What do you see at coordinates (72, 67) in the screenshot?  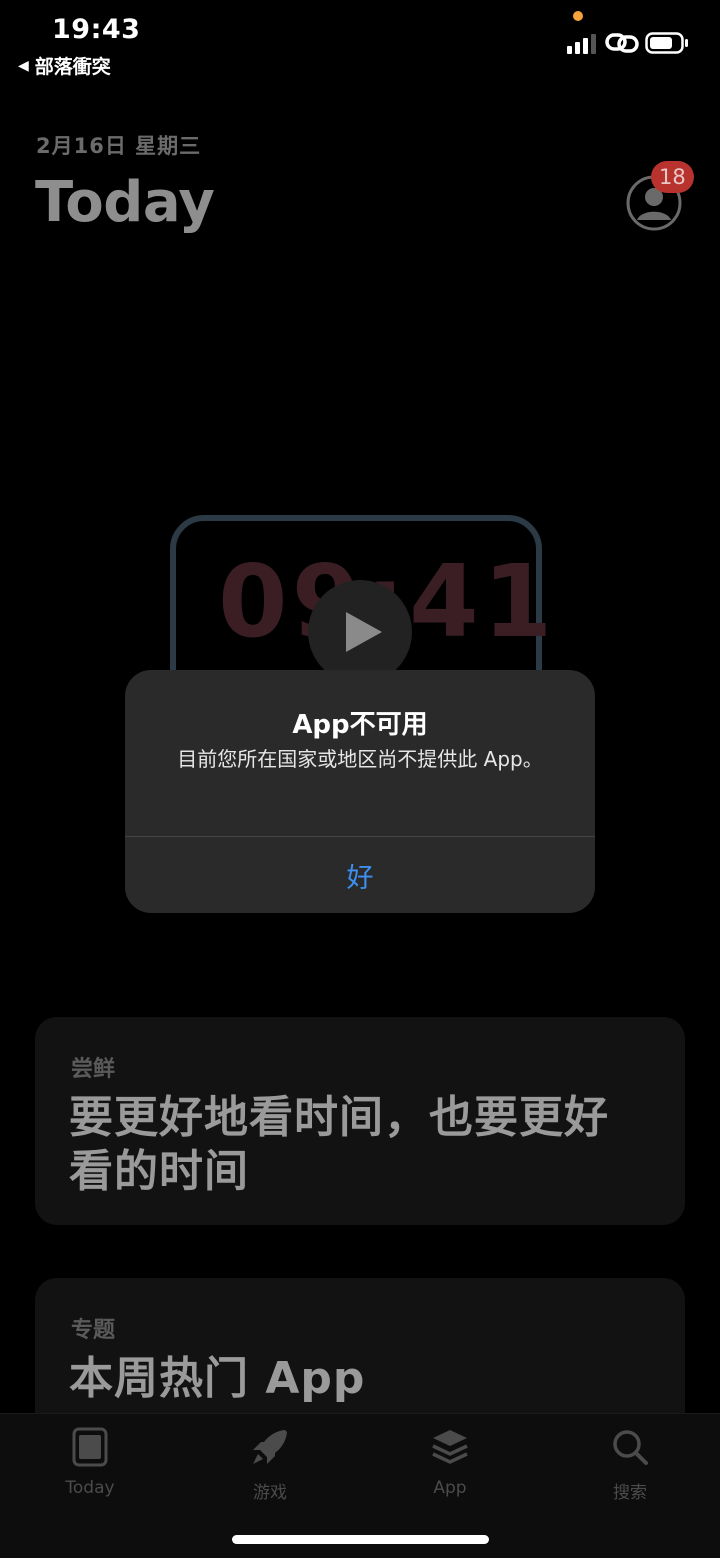 I see `back-app-label: 部落衝突` at bounding box center [72, 67].